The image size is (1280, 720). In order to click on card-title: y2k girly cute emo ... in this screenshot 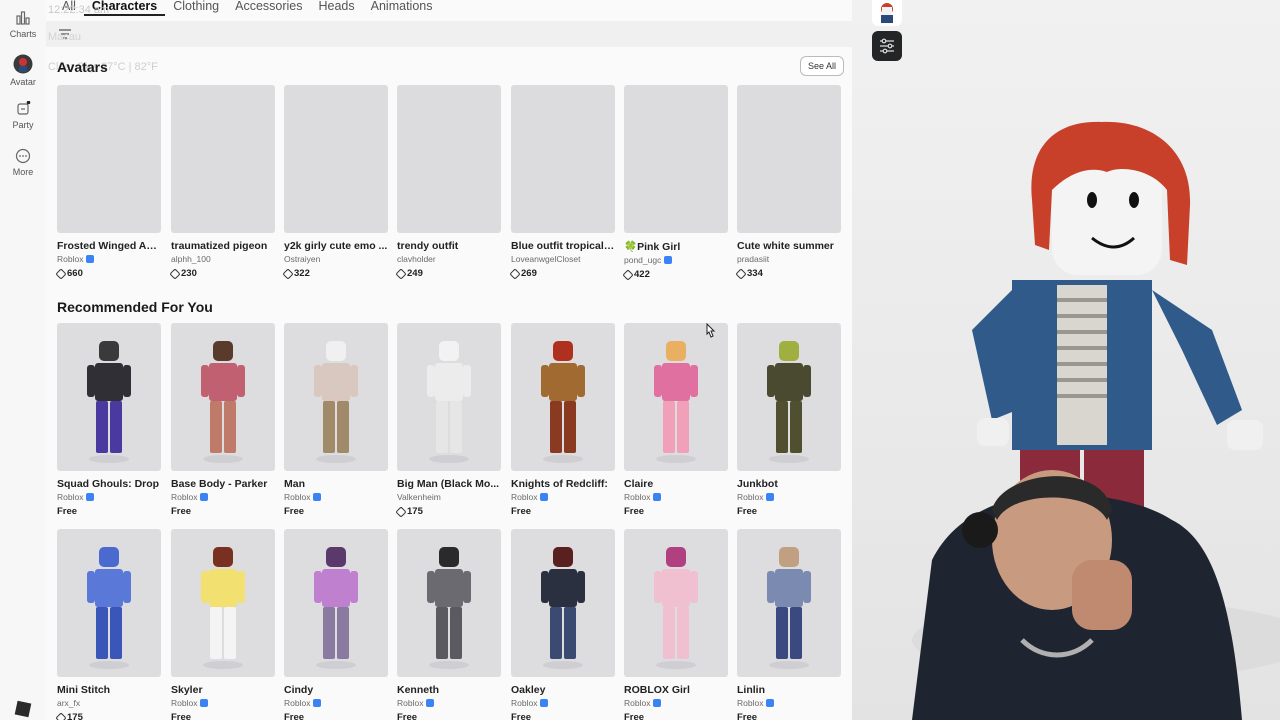, I will do `click(336, 246)`.